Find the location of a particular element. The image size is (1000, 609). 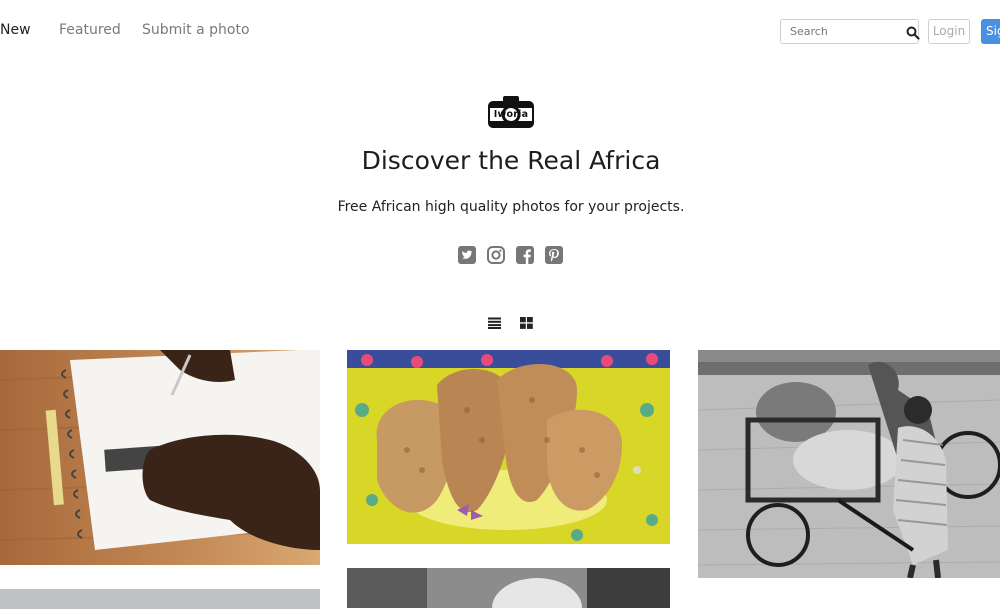

logo-text: Iworia is located at coordinates (511, 114).